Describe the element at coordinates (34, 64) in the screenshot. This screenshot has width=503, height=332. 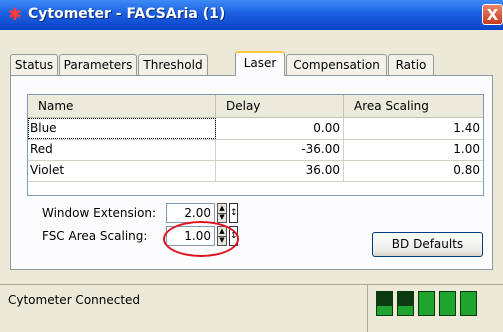
I see `tab-status: Status` at that location.